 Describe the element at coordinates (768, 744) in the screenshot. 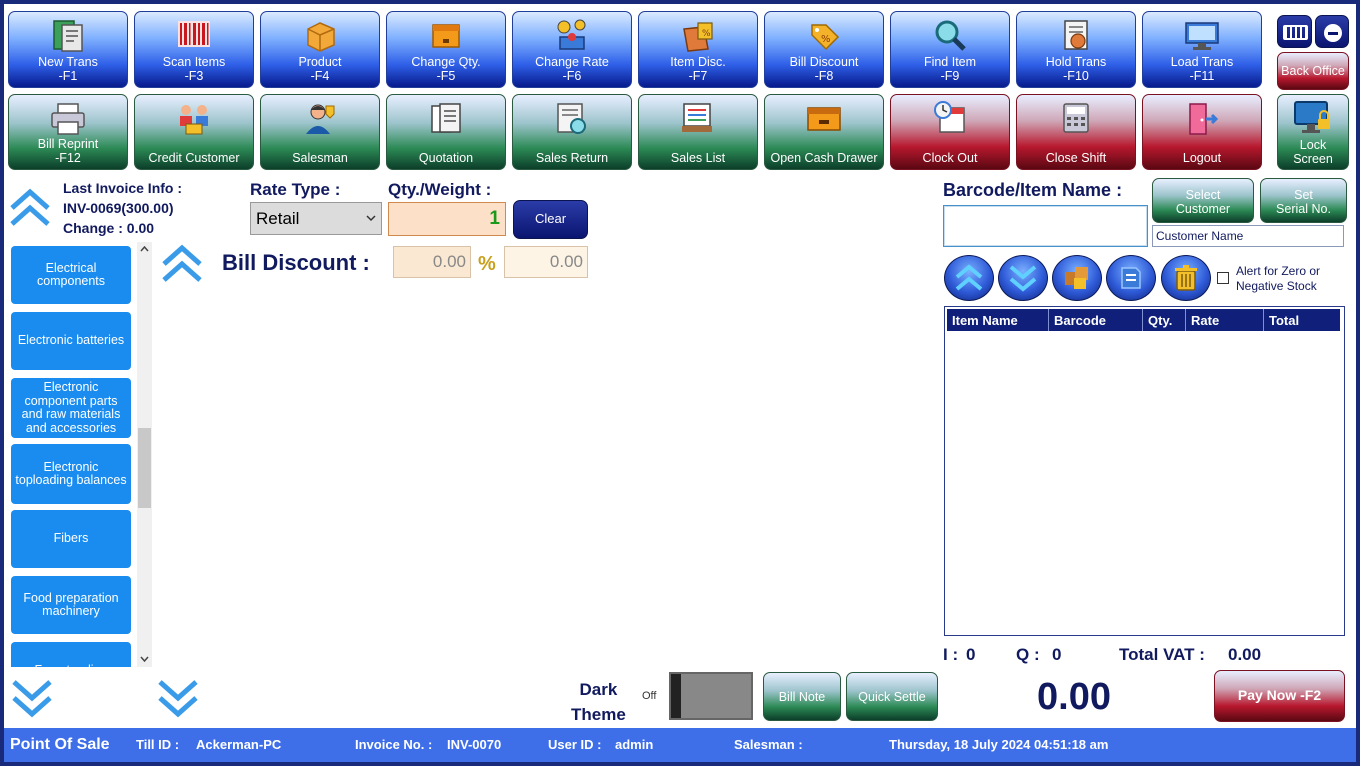

I see `salesman-label: Salesman :` at that location.